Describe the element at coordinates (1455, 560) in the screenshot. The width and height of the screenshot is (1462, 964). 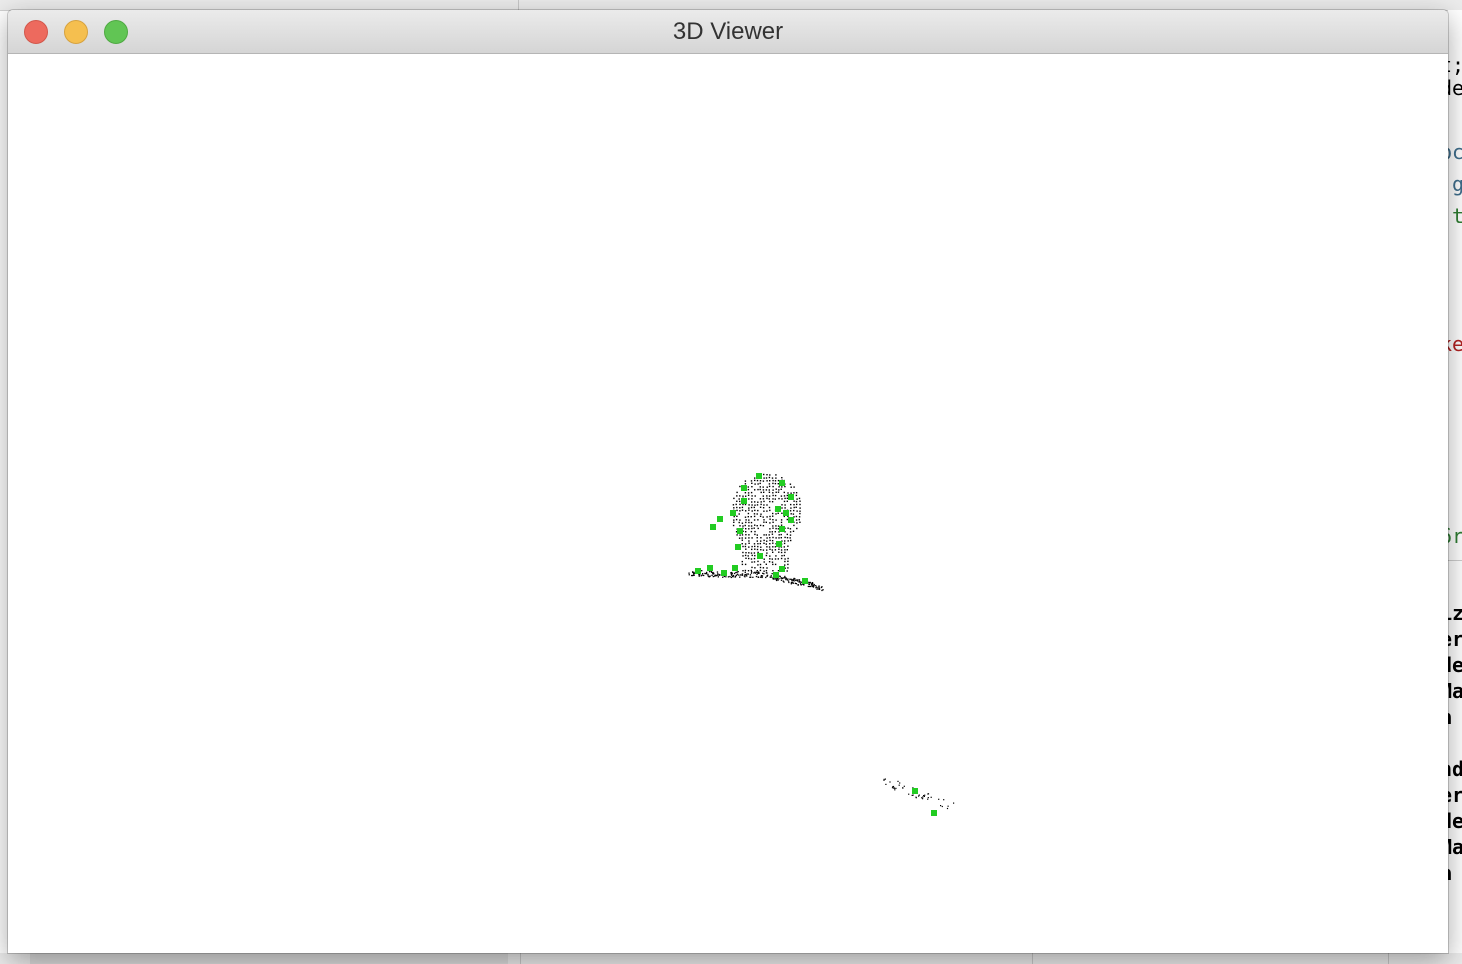
I see `console-divider` at that location.